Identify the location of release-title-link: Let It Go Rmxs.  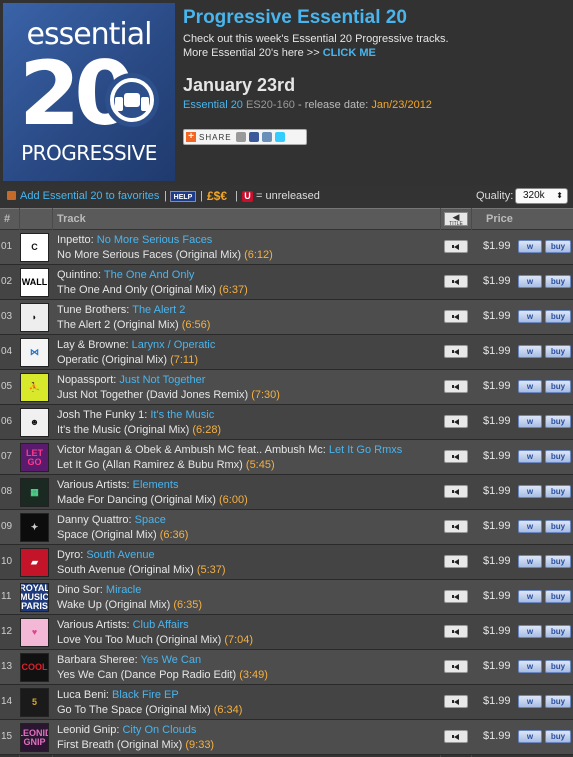
(365, 450).